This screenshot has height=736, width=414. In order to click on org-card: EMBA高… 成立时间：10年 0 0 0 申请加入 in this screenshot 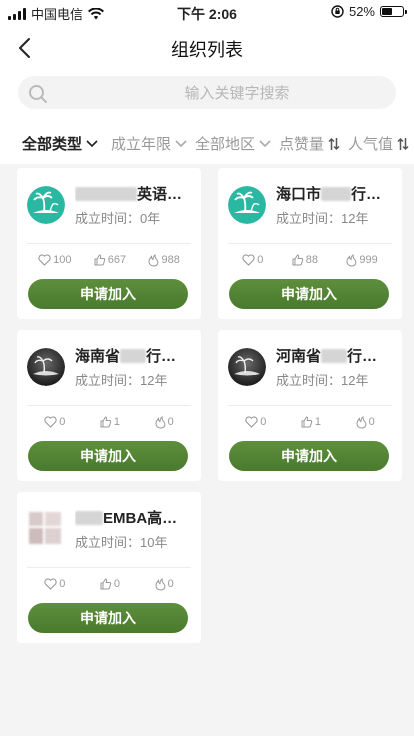, I will do `click(109, 567)`.